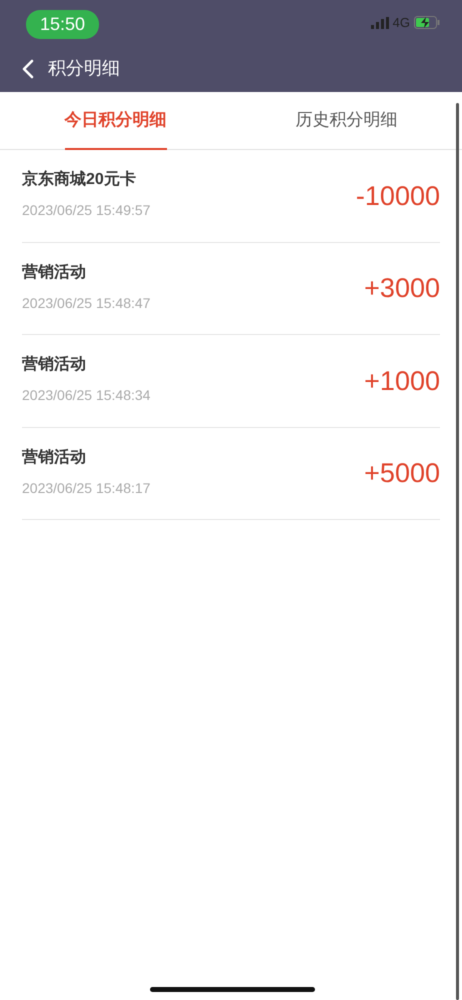 The height and width of the screenshot is (1000, 462). Describe the element at coordinates (115, 121) in the screenshot. I see `tab: 今日积分明细` at that location.